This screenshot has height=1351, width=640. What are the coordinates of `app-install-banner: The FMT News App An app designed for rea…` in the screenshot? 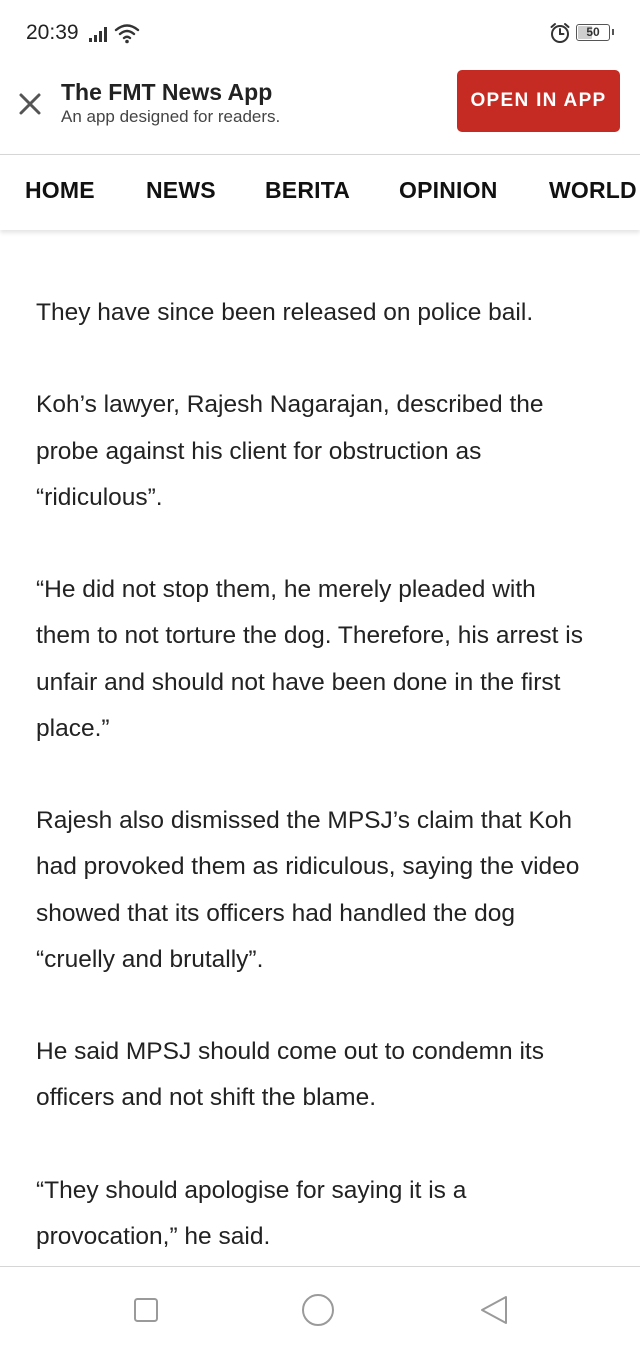 It's located at (320, 109).